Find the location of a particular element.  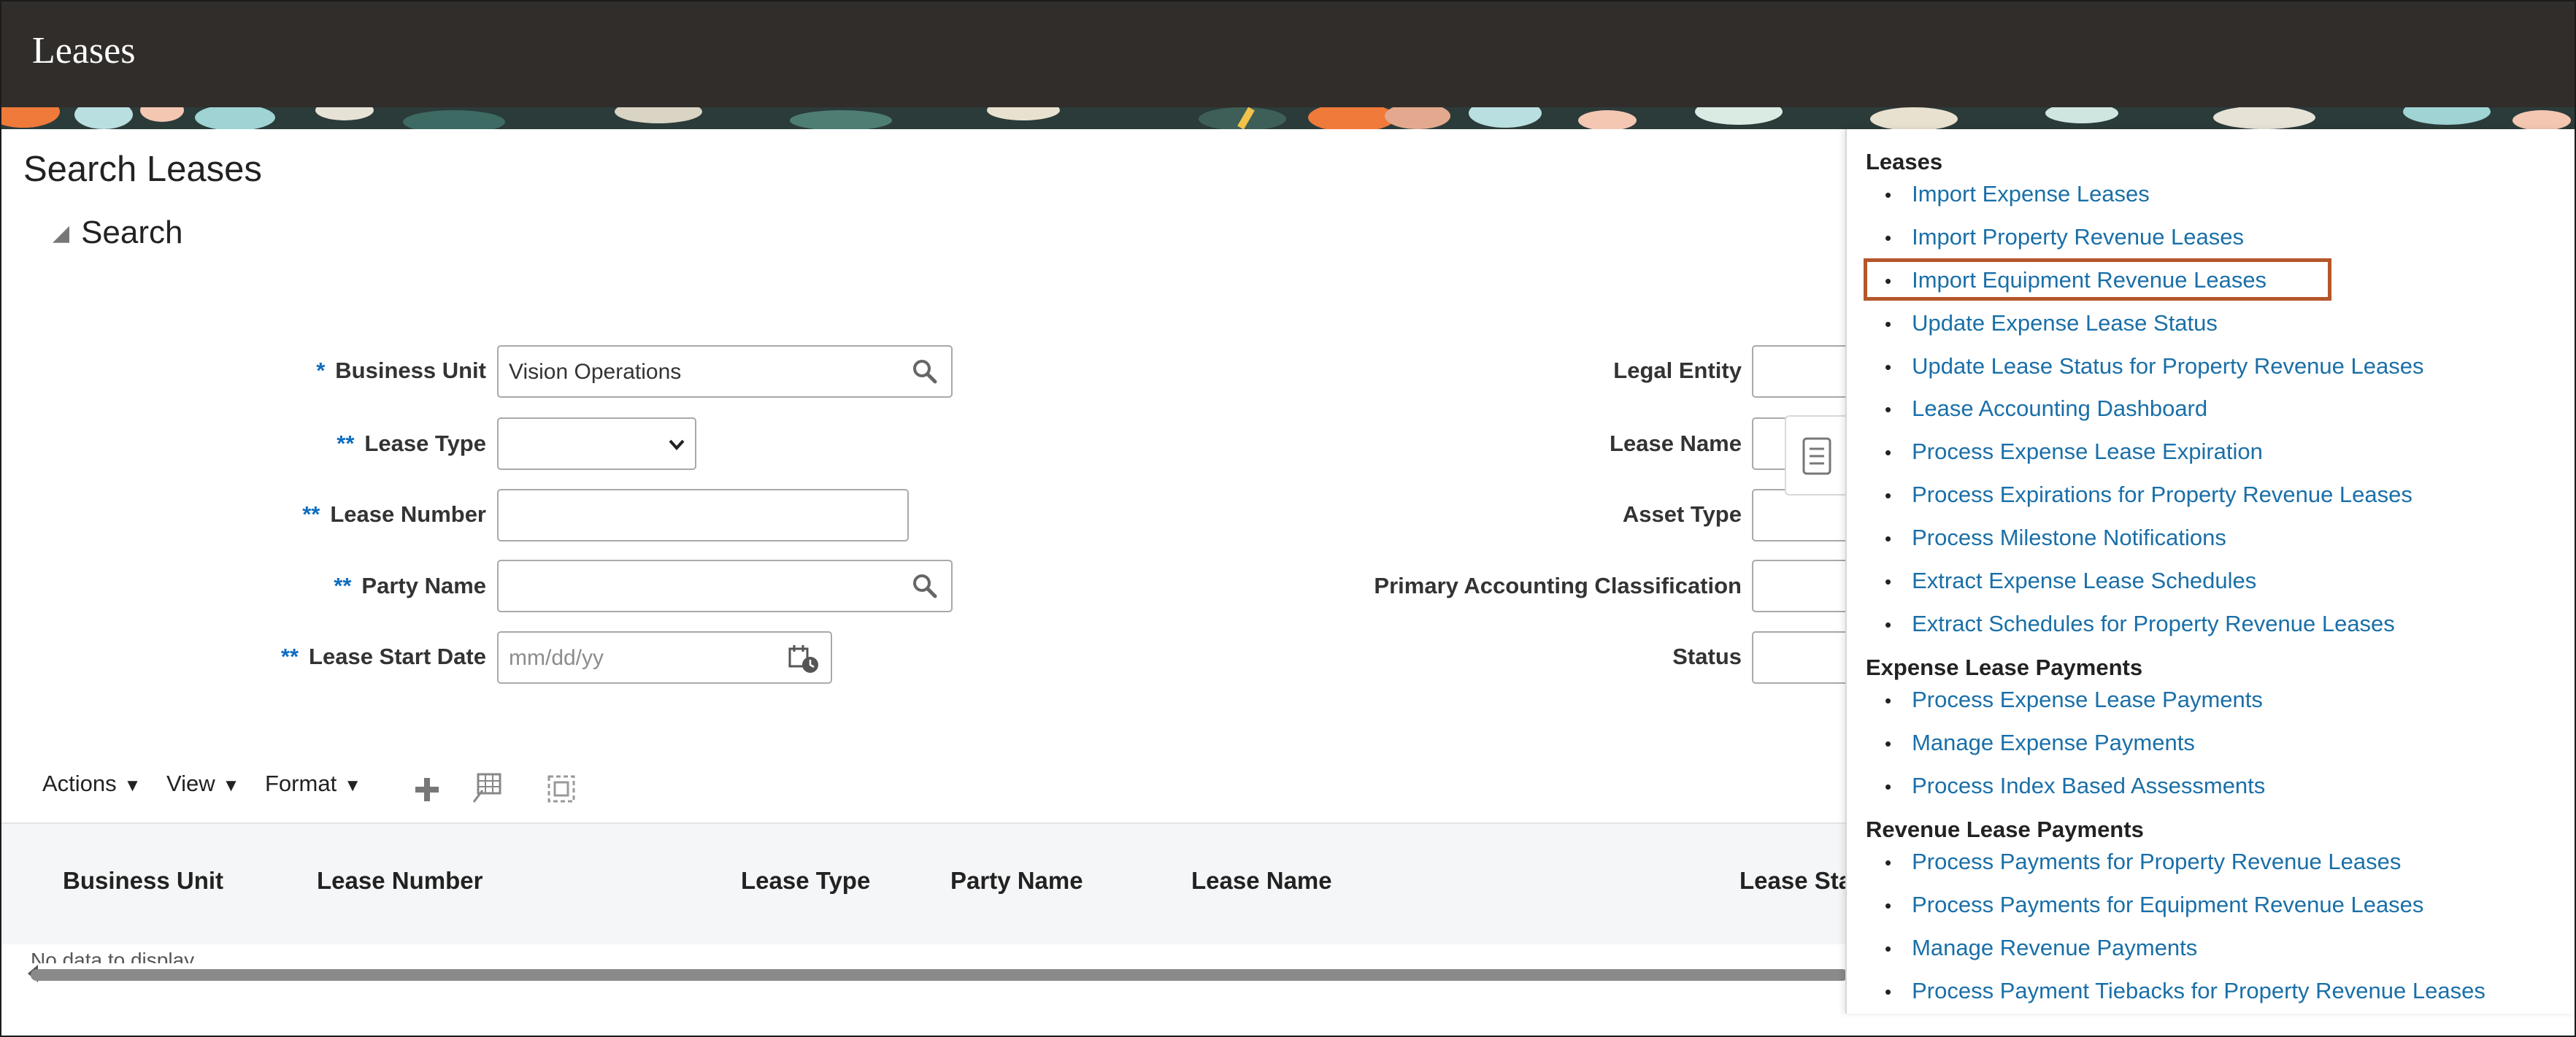

decorative-banner is located at coordinates (1288, 118).